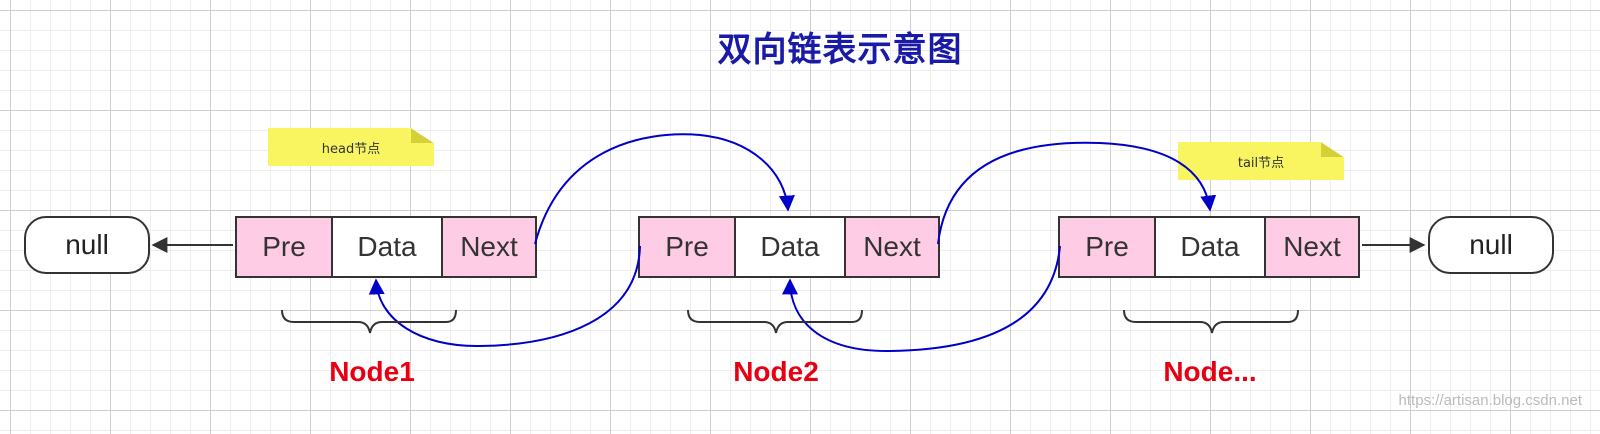 The image size is (1600, 434). What do you see at coordinates (775, 321) in the screenshot?
I see `node-2-brace` at bounding box center [775, 321].